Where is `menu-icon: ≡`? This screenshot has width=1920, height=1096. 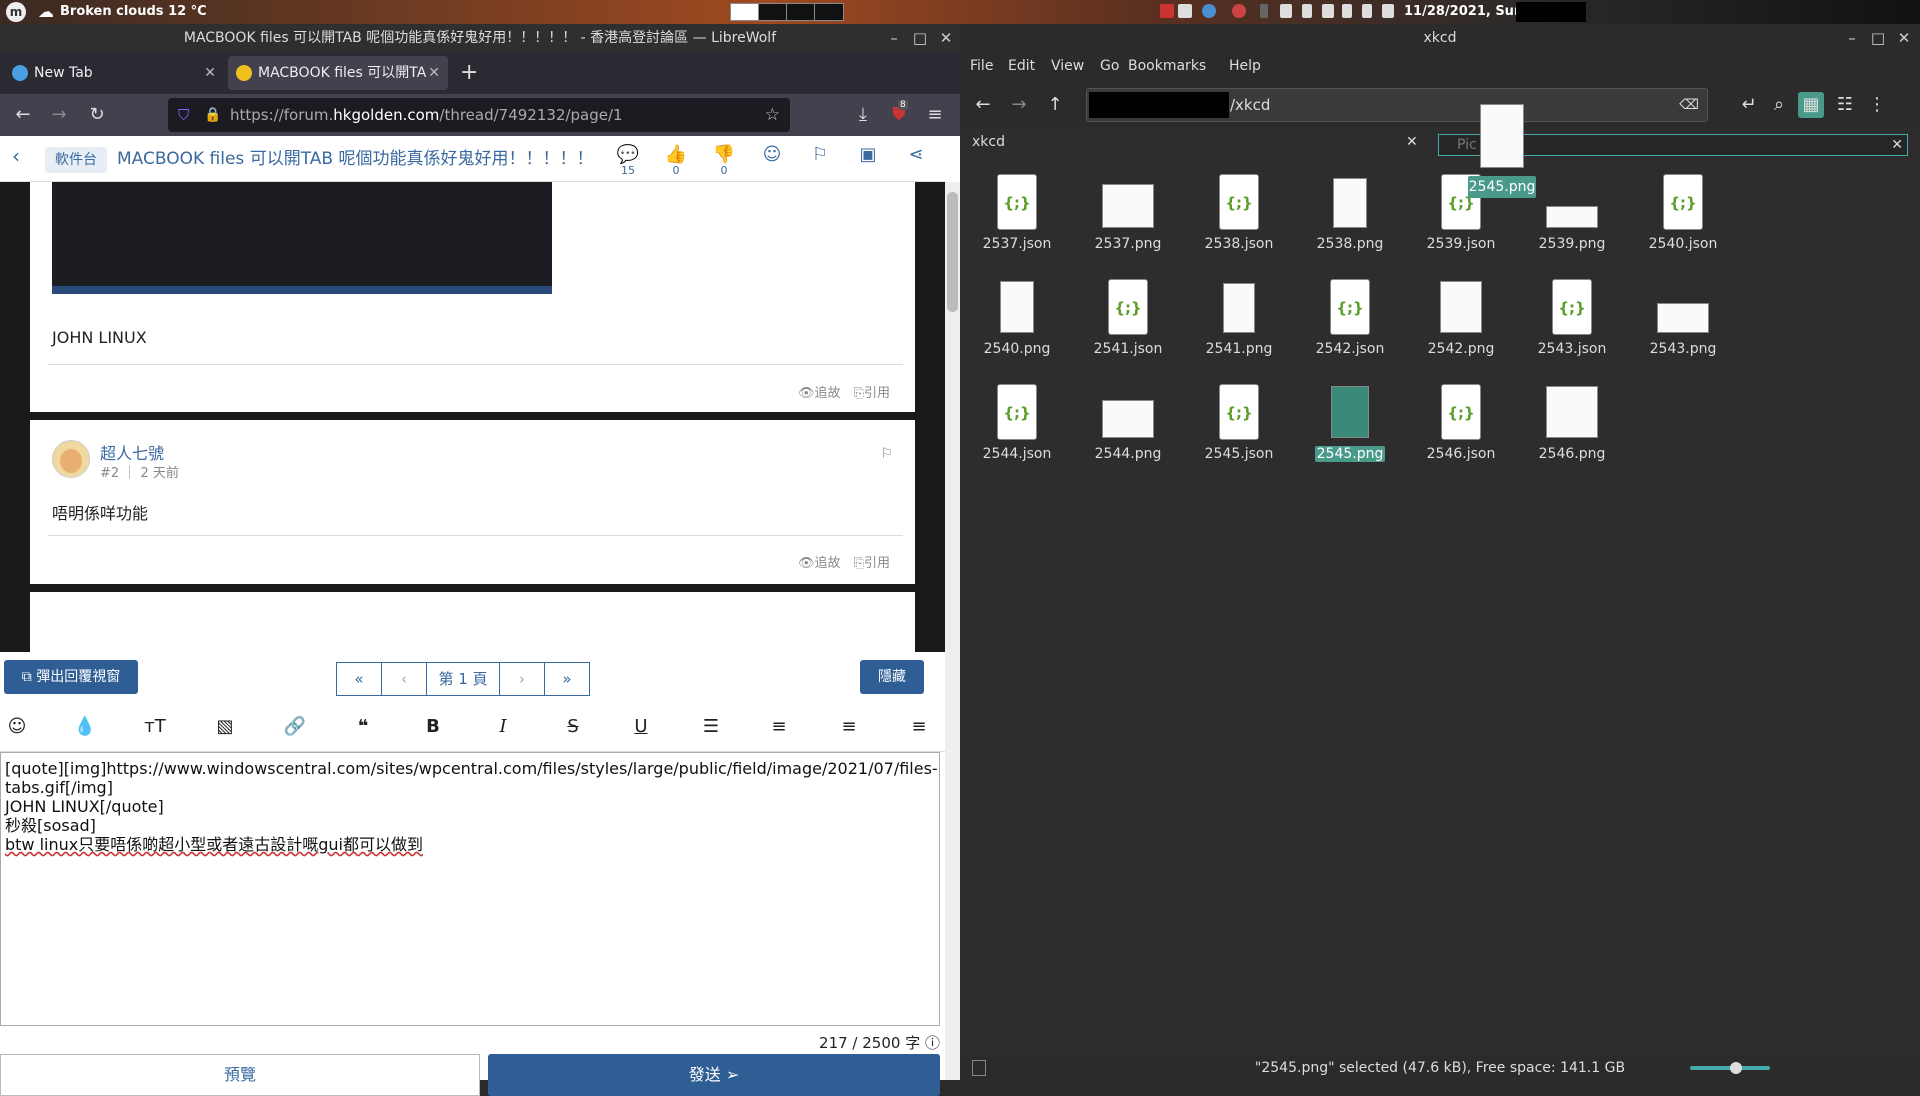
menu-icon: ≡ is located at coordinates (935, 115).